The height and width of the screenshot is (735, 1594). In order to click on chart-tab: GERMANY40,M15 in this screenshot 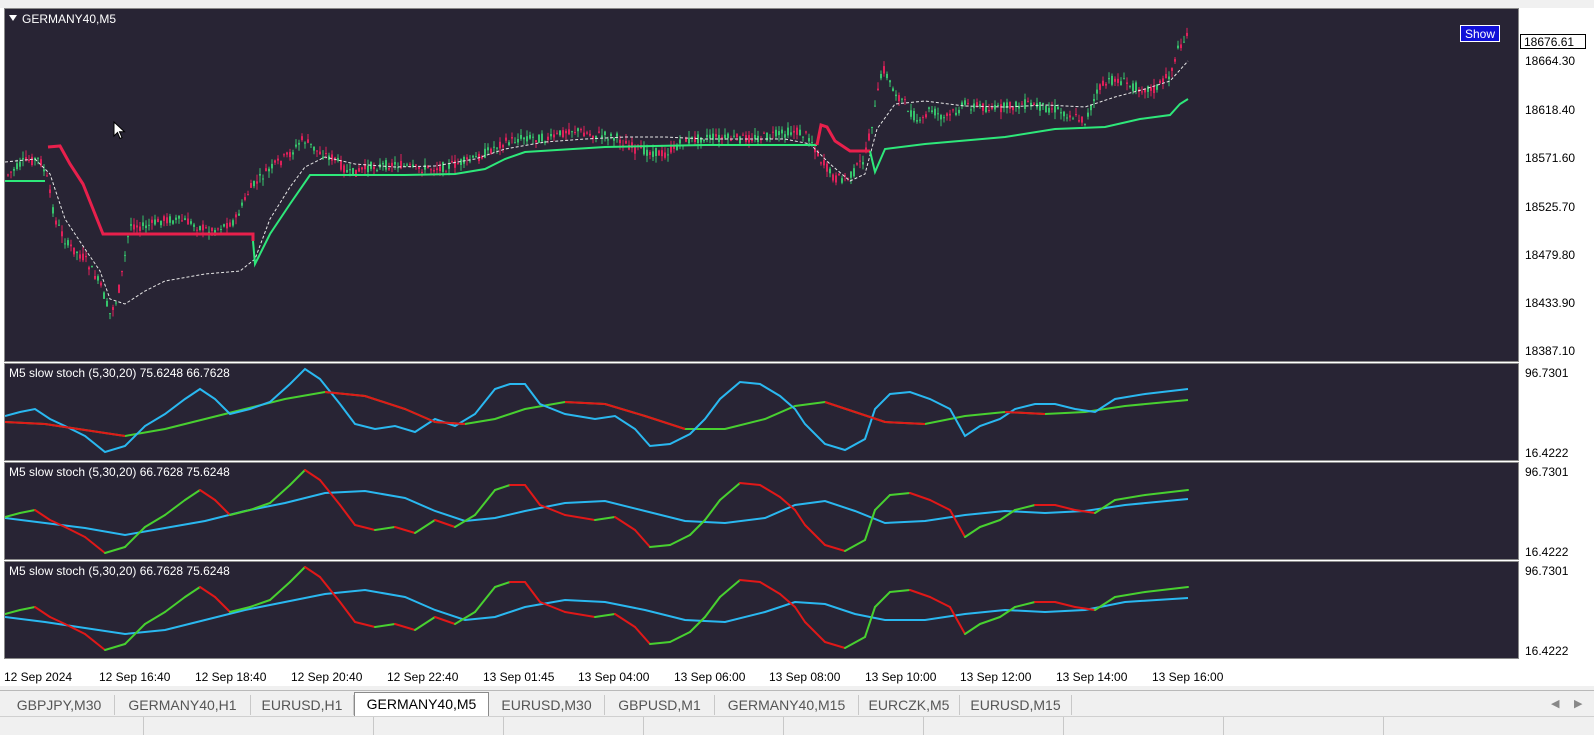, I will do `click(787, 705)`.